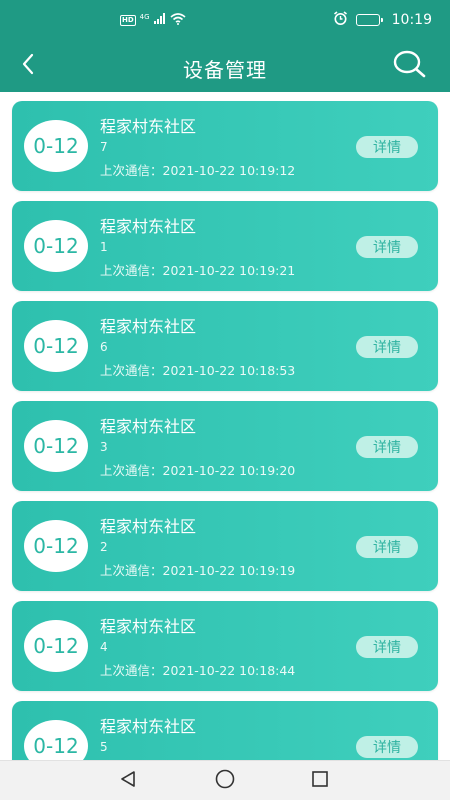 Image resolution: width=450 pixels, height=800 pixels. I want to click on device-number: 5, so click(104, 747).